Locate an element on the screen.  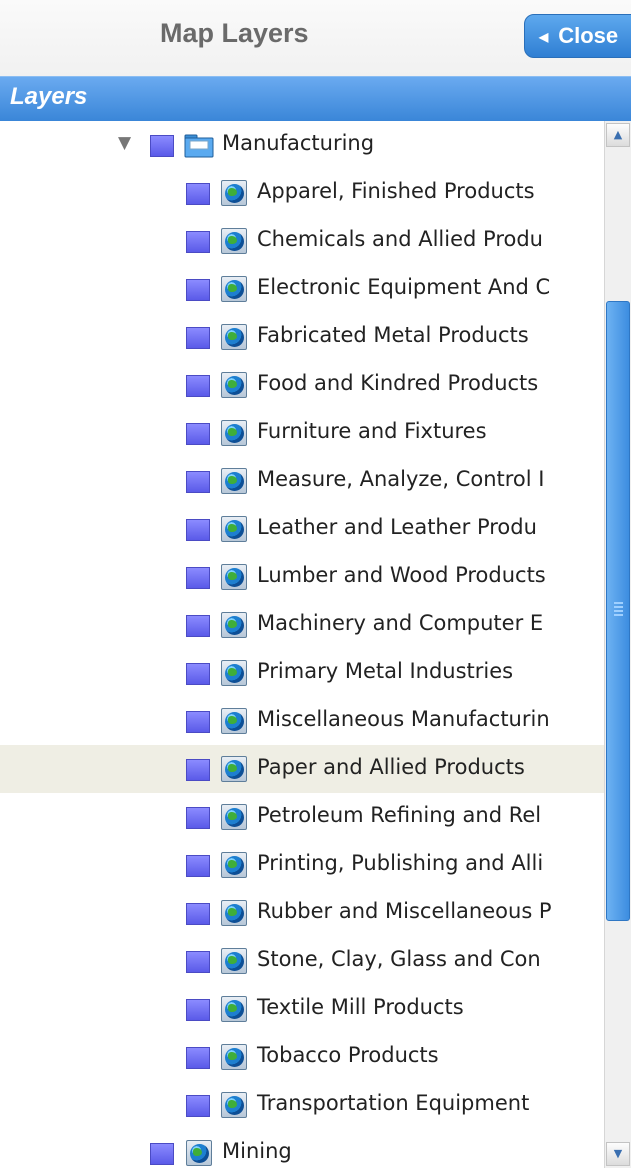
scroll-down-arrow-icon: ▼ is located at coordinates (618, 1154).